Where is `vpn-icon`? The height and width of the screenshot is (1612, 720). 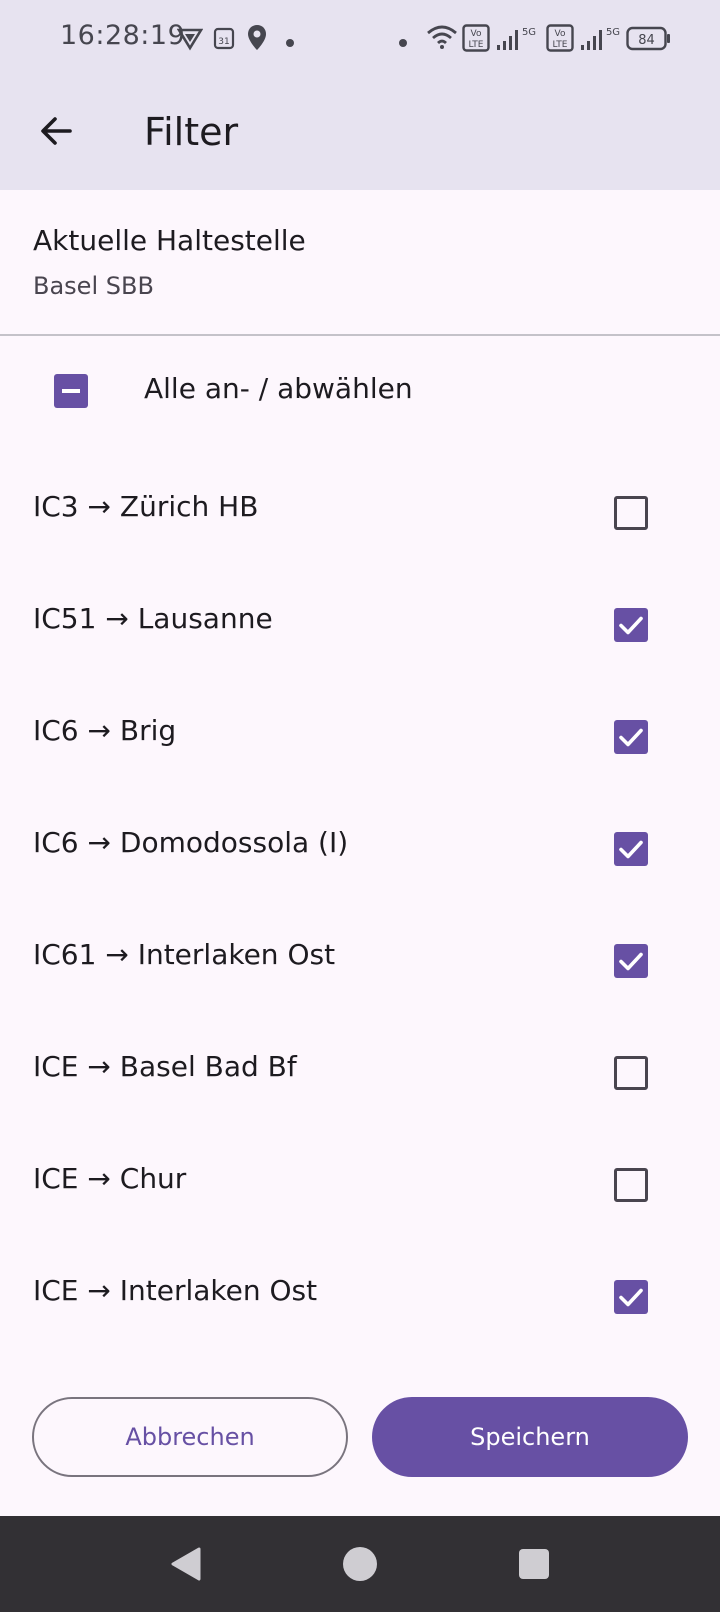
vpn-icon is located at coordinates (190, 41).